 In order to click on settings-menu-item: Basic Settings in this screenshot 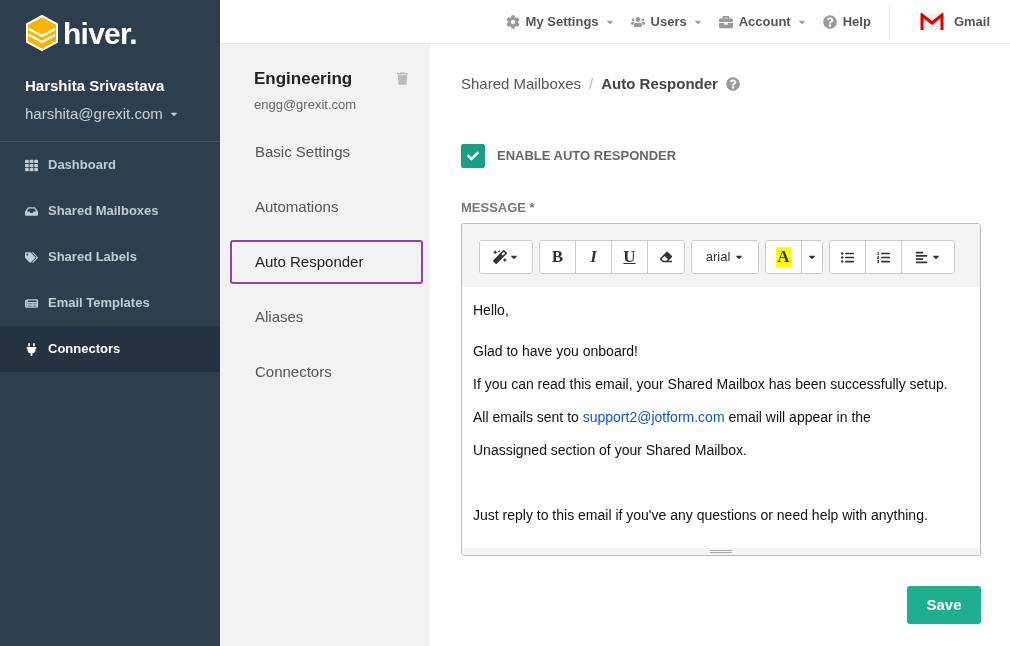, I will do `click(326, 152)`.